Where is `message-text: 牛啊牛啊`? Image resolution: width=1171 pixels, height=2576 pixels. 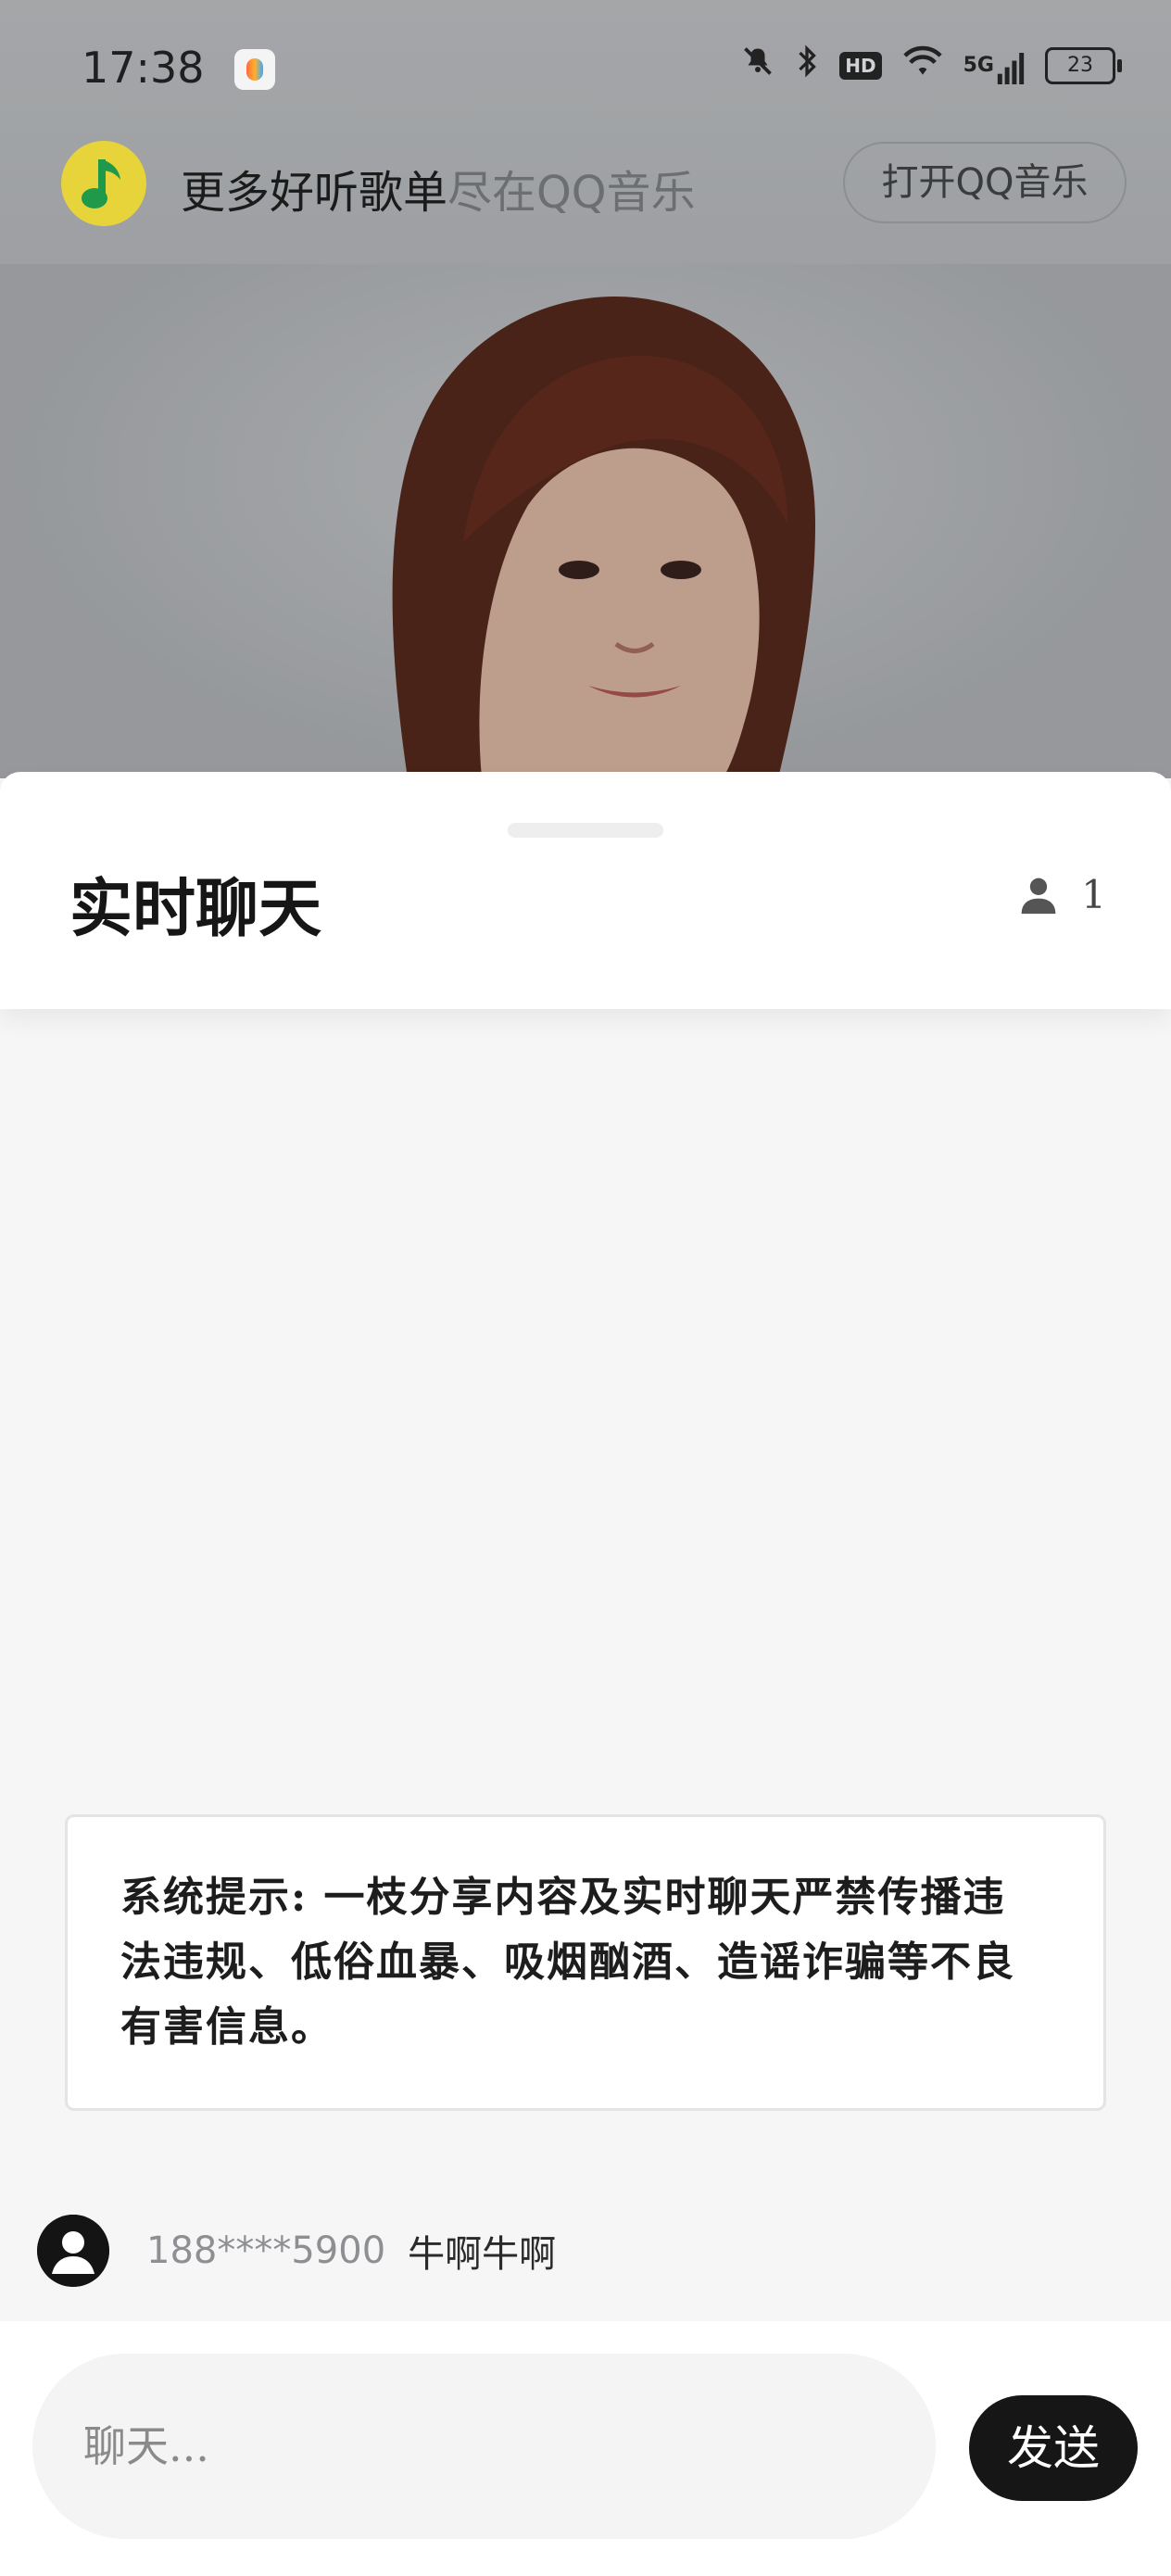
message-text: 牛啊牛啊 is located at coordinates (483, 2254).